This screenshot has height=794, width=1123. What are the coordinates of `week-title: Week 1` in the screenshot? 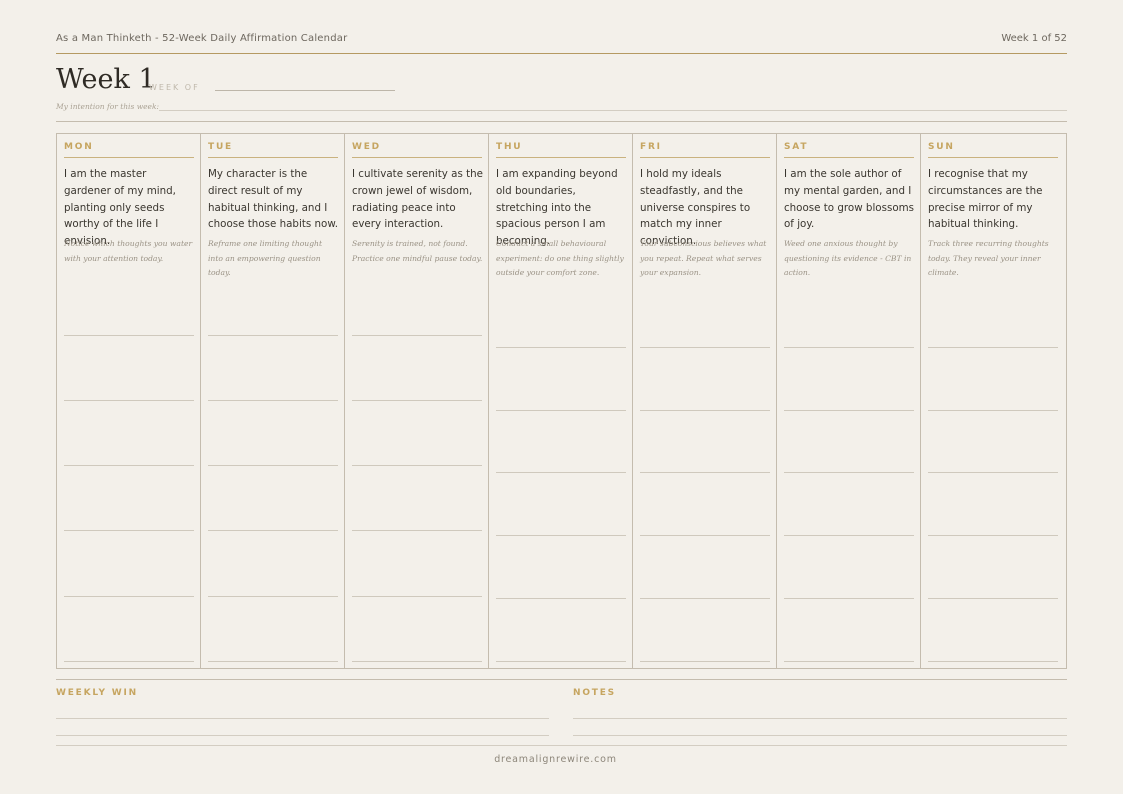 It's located at (106, 79).